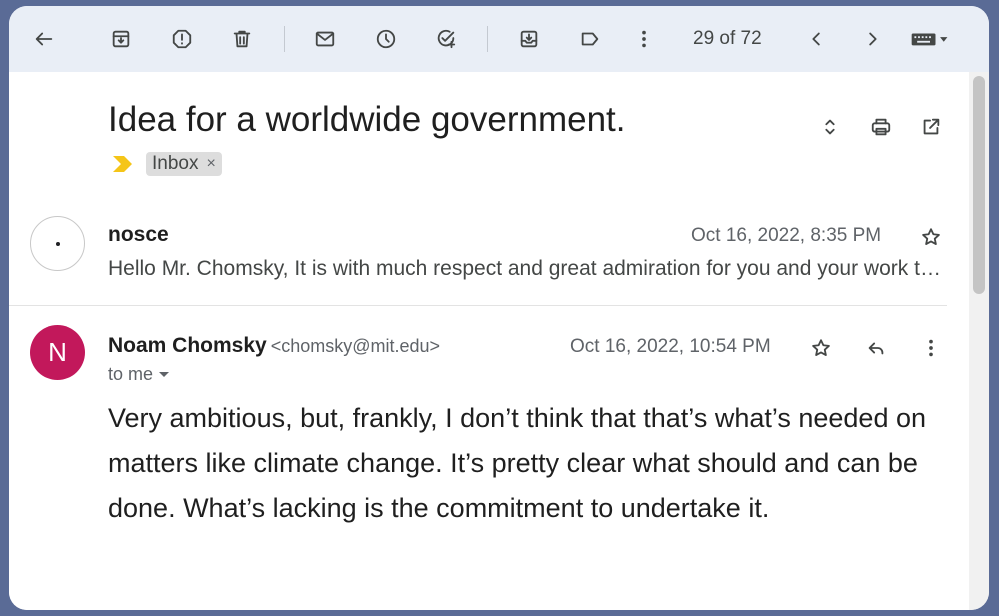 The image size is (999, 616). What do you see at coordinates (164, 374) in the screenshot?
I see `chevron-down-icon` at bounding box center [164, 374].